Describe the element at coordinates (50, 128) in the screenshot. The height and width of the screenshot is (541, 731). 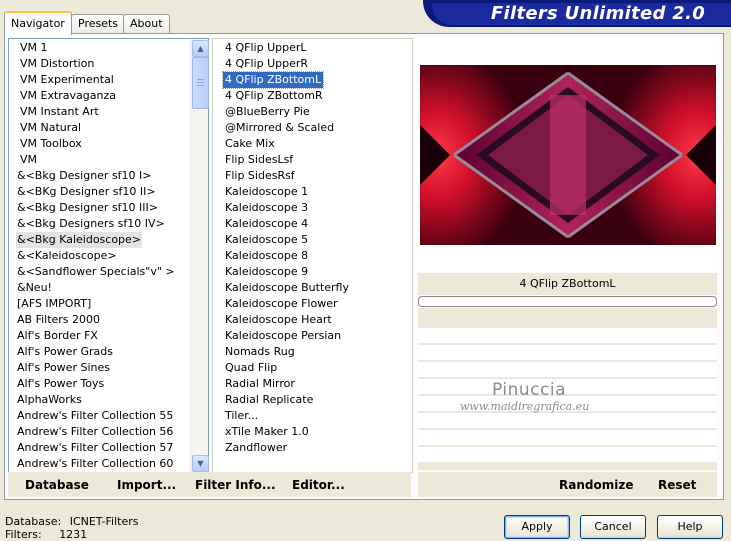
I see `category-item: VM Natural` at that location.